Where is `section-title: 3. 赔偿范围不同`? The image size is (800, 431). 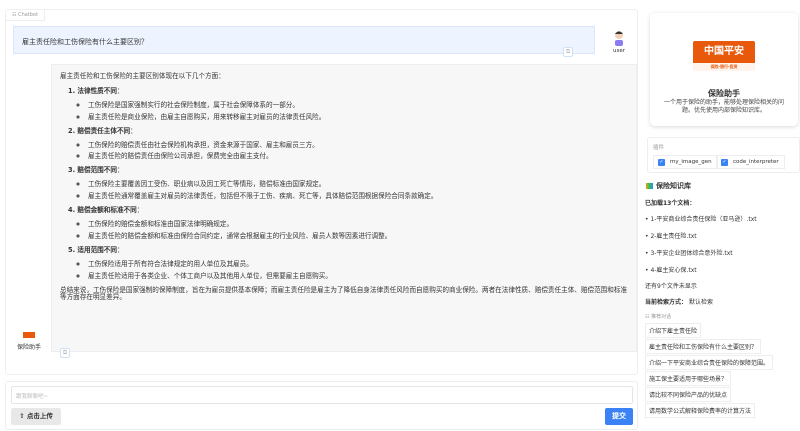 section-title: 3. 赔偿范围不同 is located at coordinates (92, 170).